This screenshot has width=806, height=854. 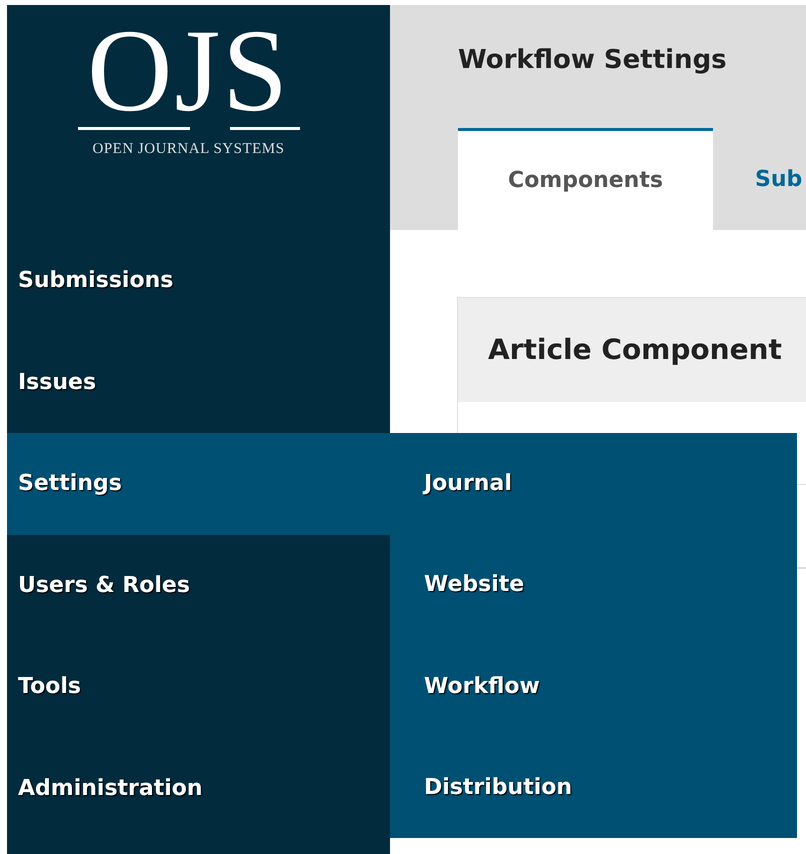 What do you see at coordinates (198, 484) in the screenshot?
I see `nav-item: Settings` at bounding box center [198, 484].